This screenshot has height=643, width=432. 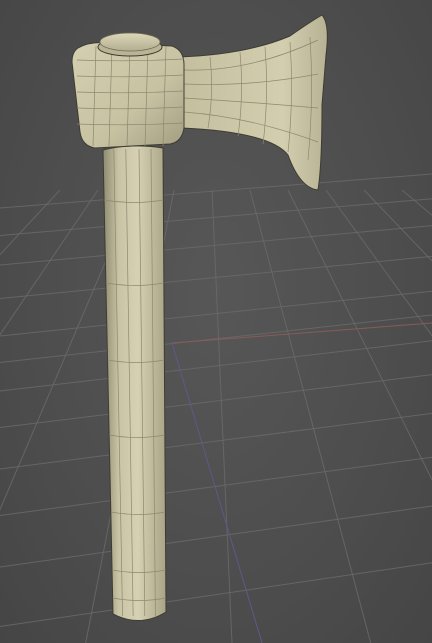 What do you see at coordinates (301, 333) in the screenshot?
I see `x-axis-line` at bounding box center [301, 333].